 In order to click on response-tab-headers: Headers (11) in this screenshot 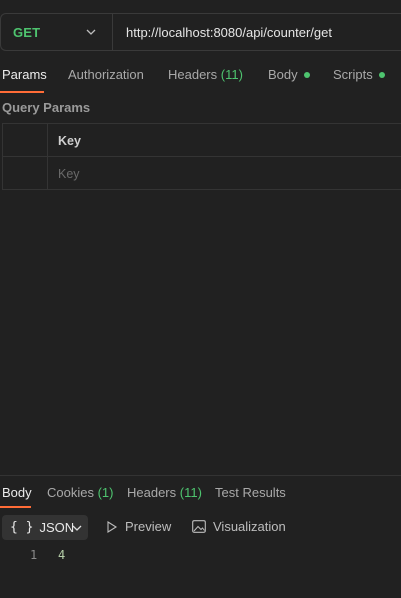, I will do `click(164, 492)`.